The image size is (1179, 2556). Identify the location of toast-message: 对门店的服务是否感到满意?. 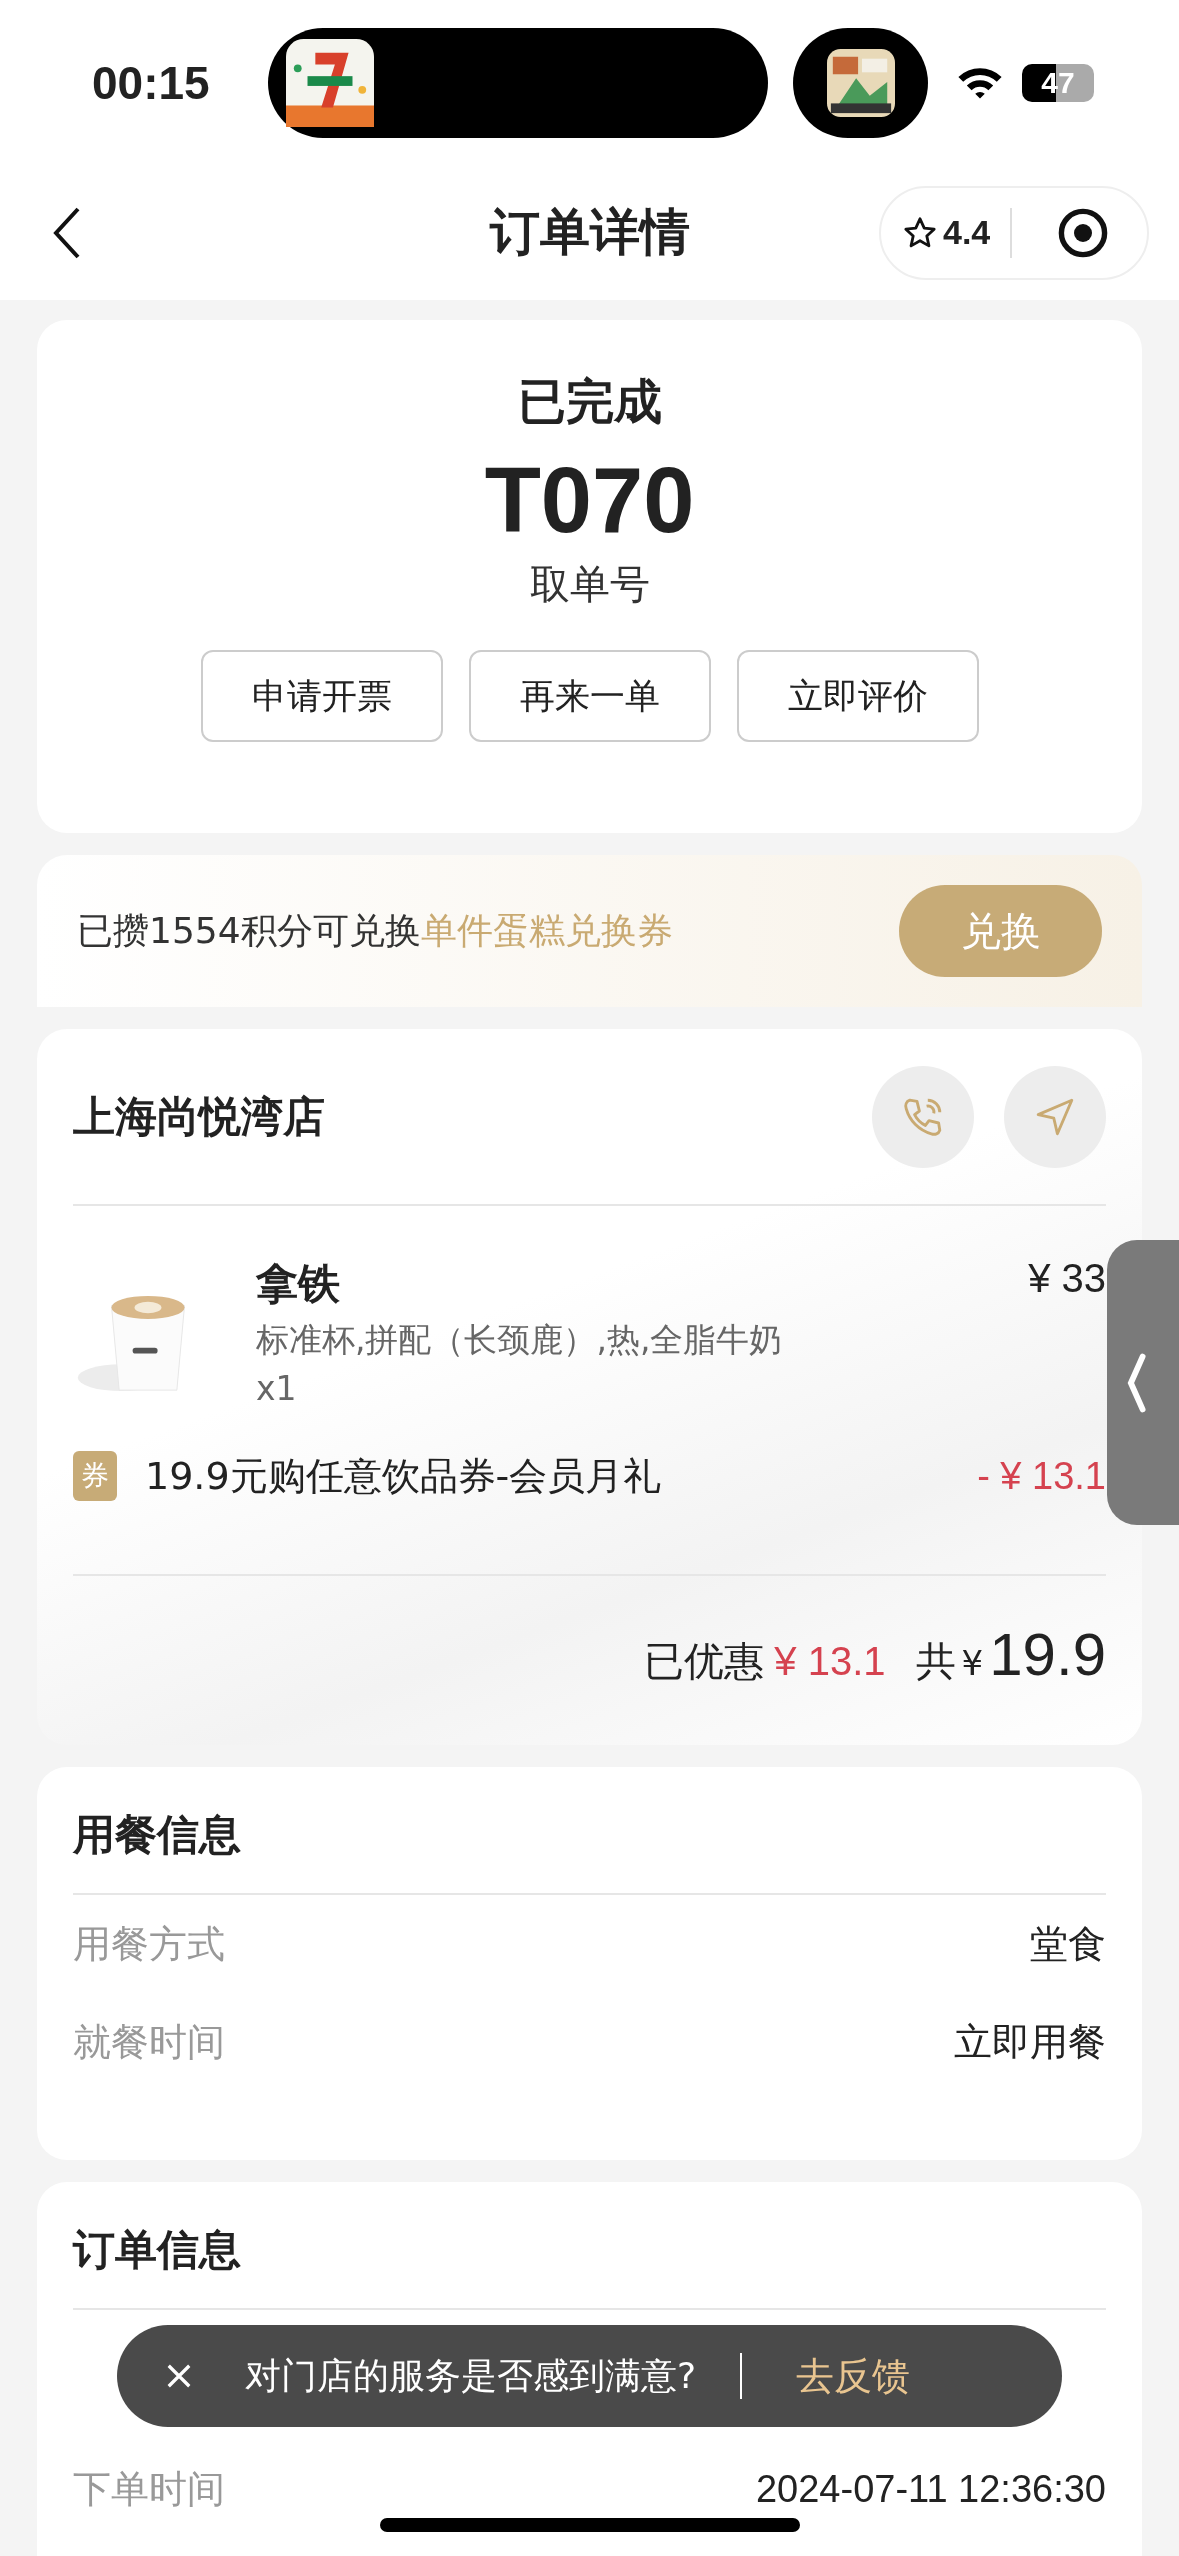
(471, 2375).